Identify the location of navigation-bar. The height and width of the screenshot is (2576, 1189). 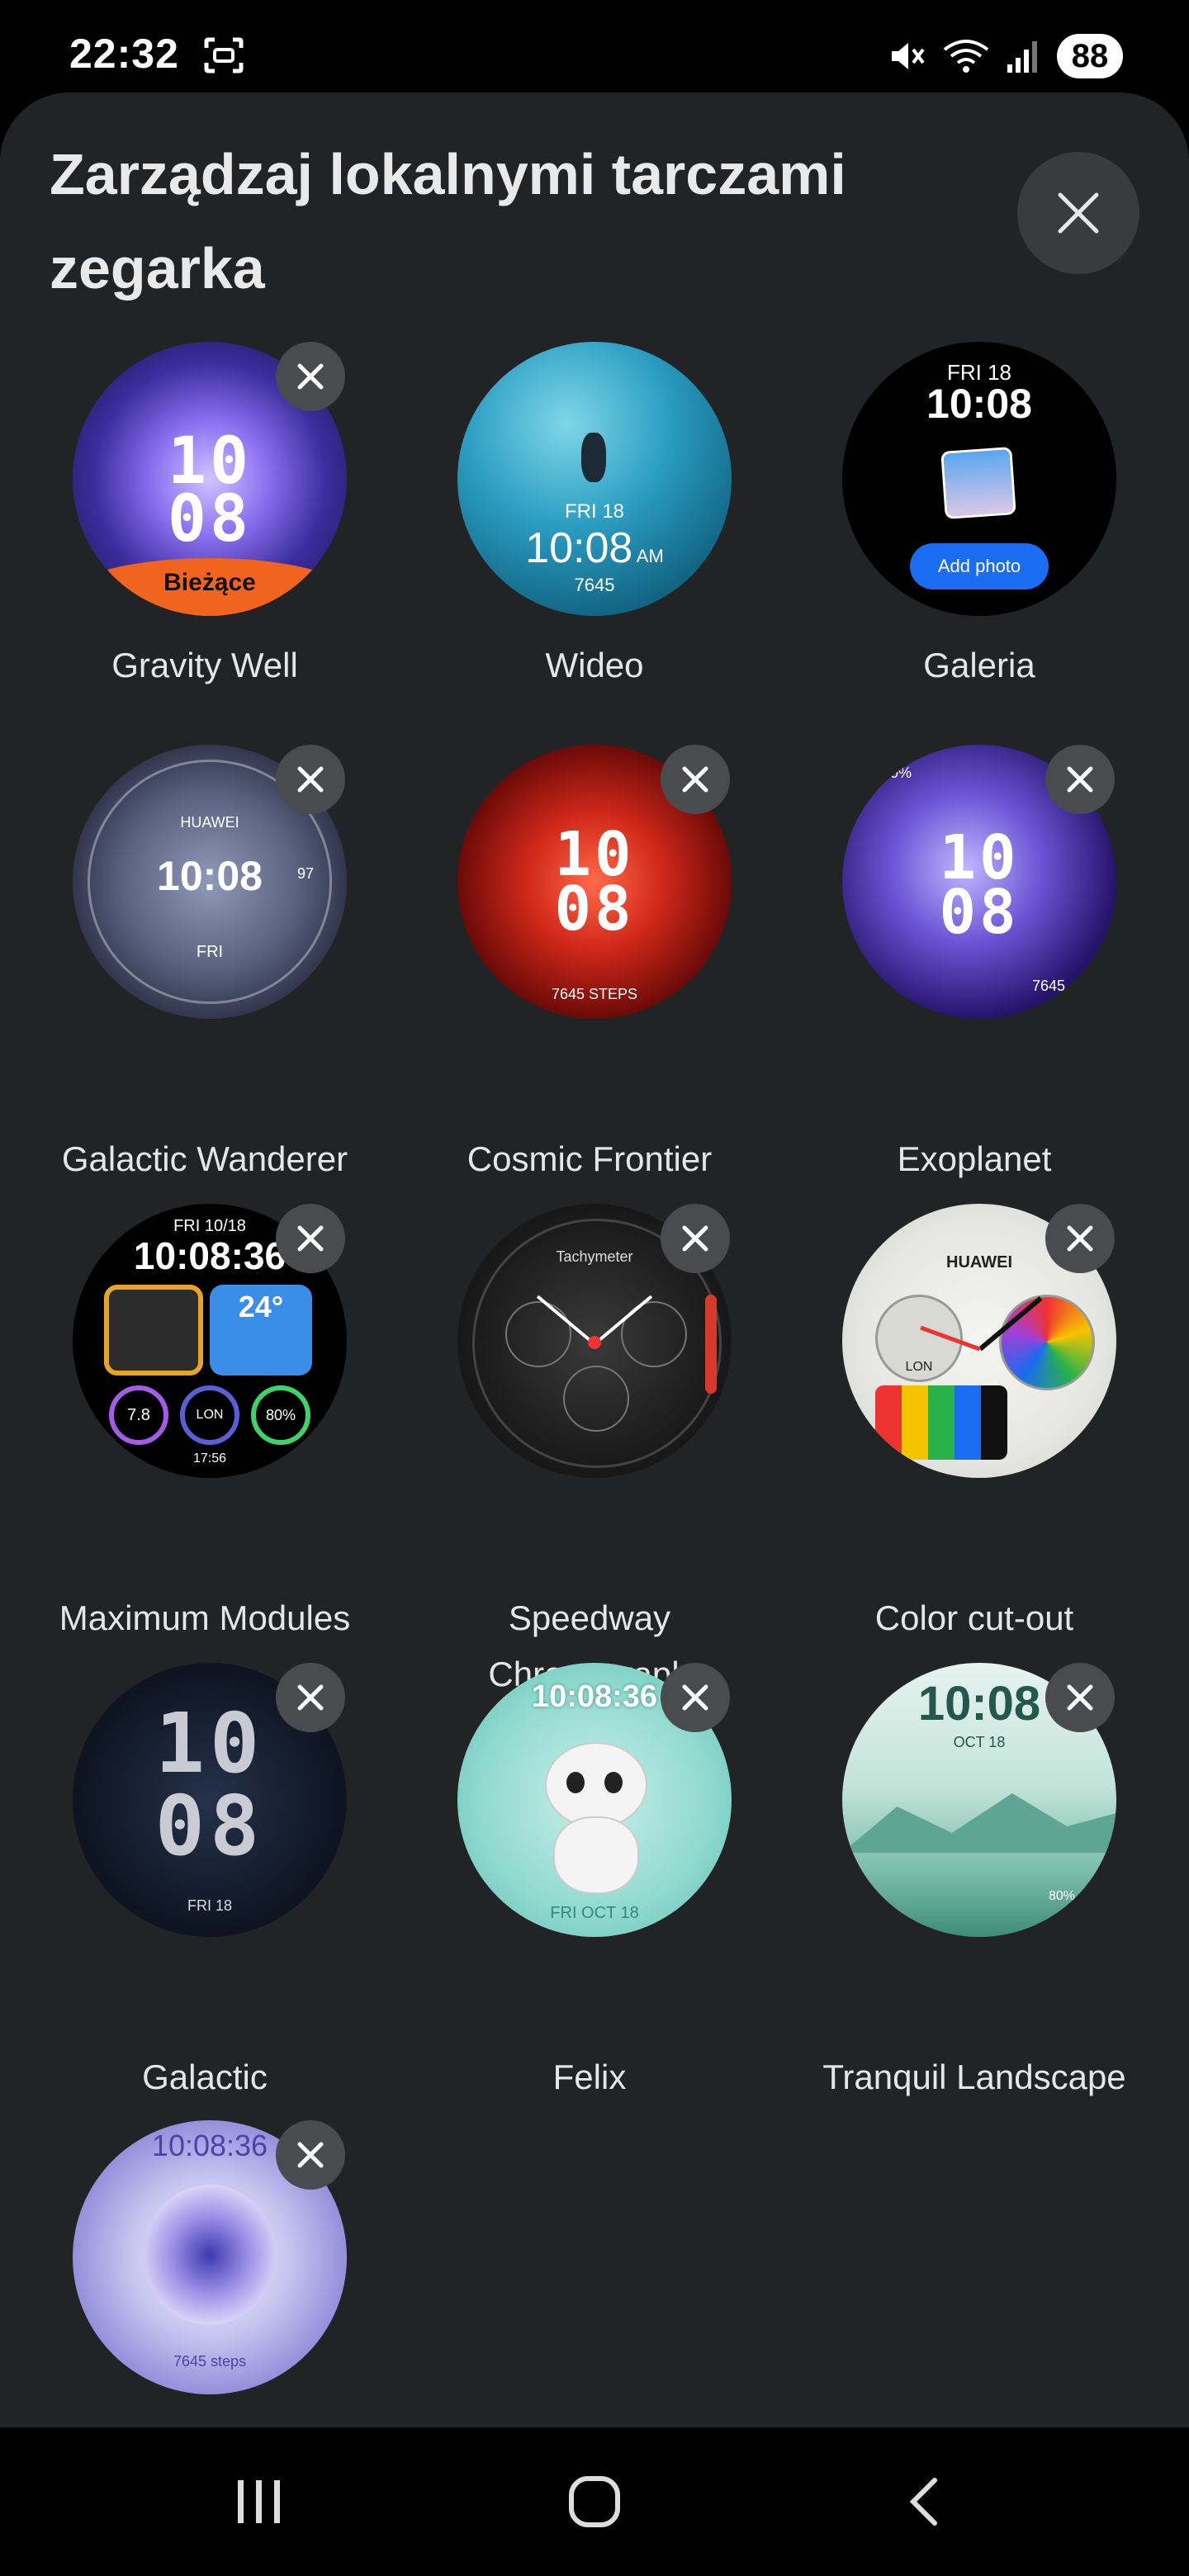
(594, 2501).